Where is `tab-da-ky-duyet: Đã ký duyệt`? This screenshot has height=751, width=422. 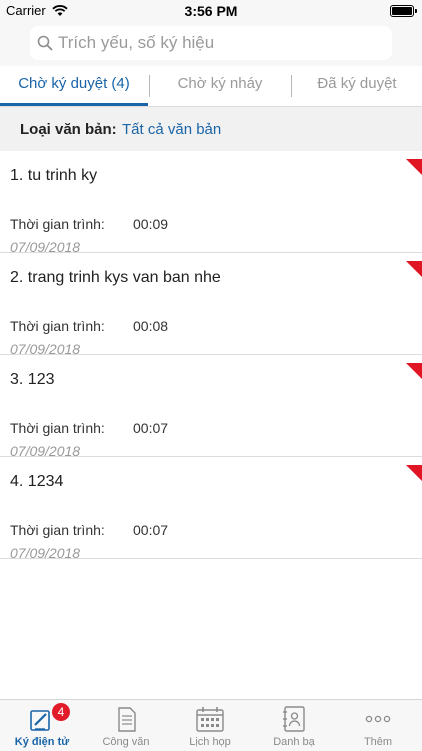 tab-da-ky-duyet: Đã ký duyệt is located at coordinates (357, 86).